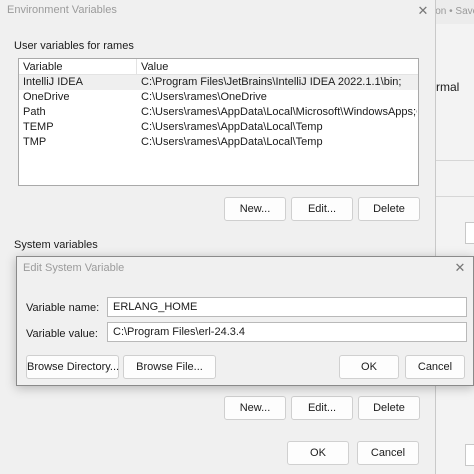  I want to click on table-row: OneDrive C:\Users\rames\OneDrive, so click(218, 97).